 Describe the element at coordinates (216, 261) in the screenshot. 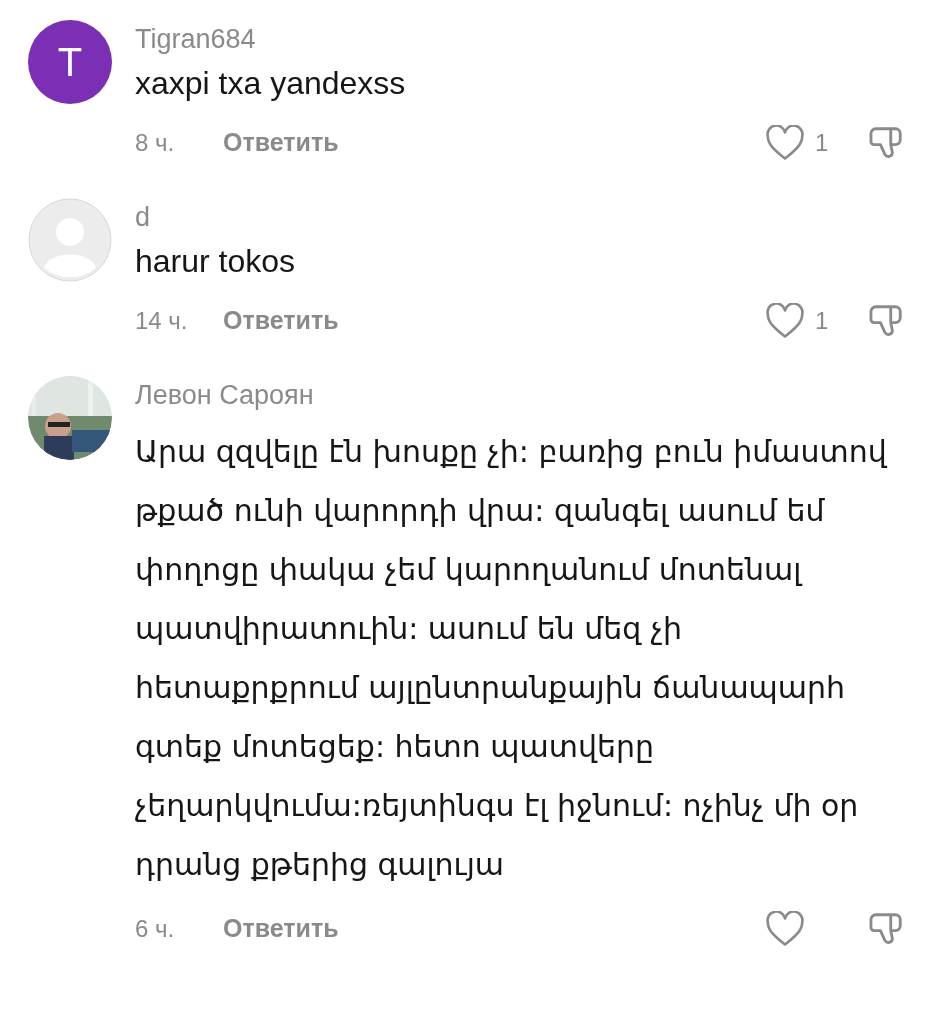

I see `comment-text: harur tokos` at that location.